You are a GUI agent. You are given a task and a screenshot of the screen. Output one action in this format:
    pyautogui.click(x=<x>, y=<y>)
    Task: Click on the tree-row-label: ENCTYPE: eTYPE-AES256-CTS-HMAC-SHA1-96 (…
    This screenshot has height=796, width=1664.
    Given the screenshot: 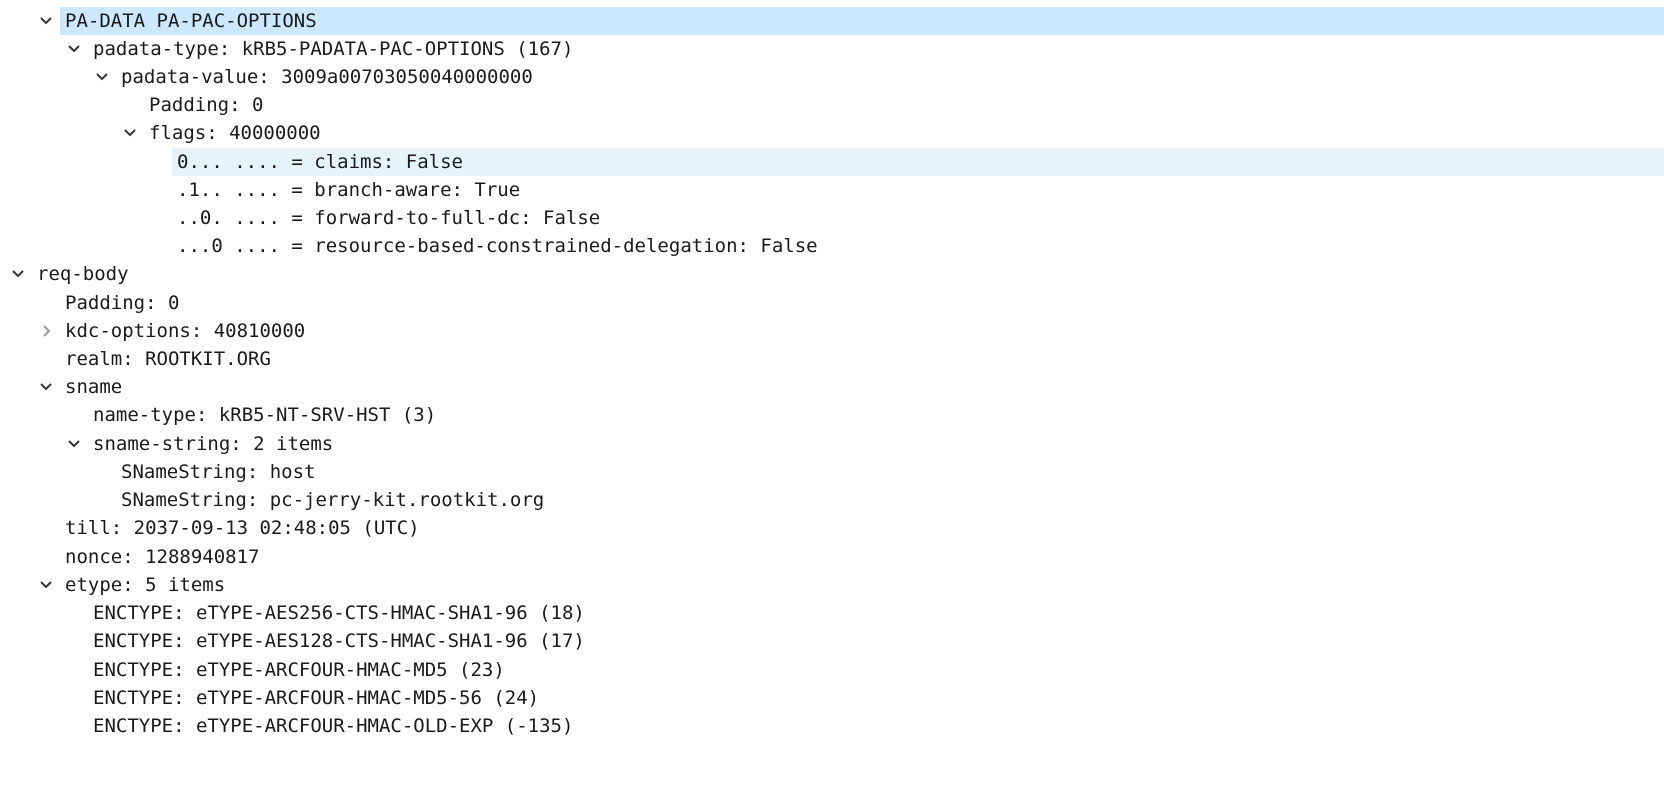 What is the action you would take?
    pyautogui.click(x=339, y=613)
    